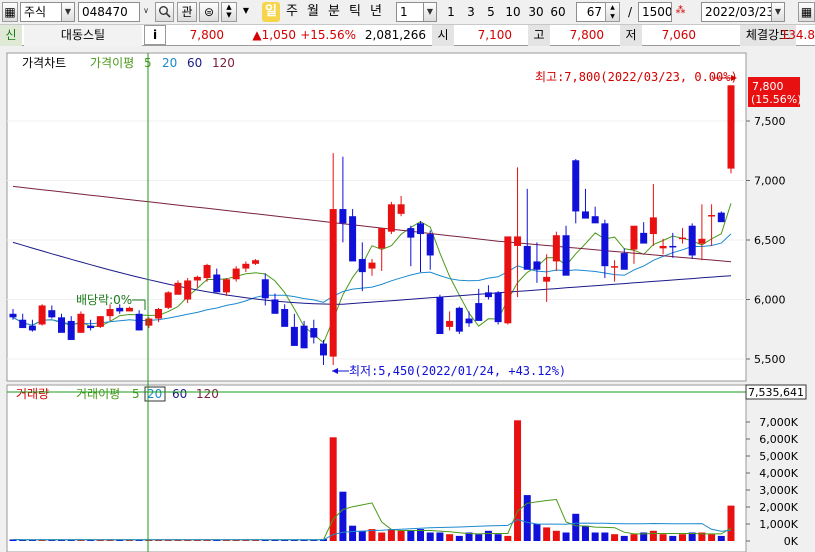 The height and width of the screenshot is (552, 815). I want to click on interval-dropdown-icon: ▼, so click(430, 12).